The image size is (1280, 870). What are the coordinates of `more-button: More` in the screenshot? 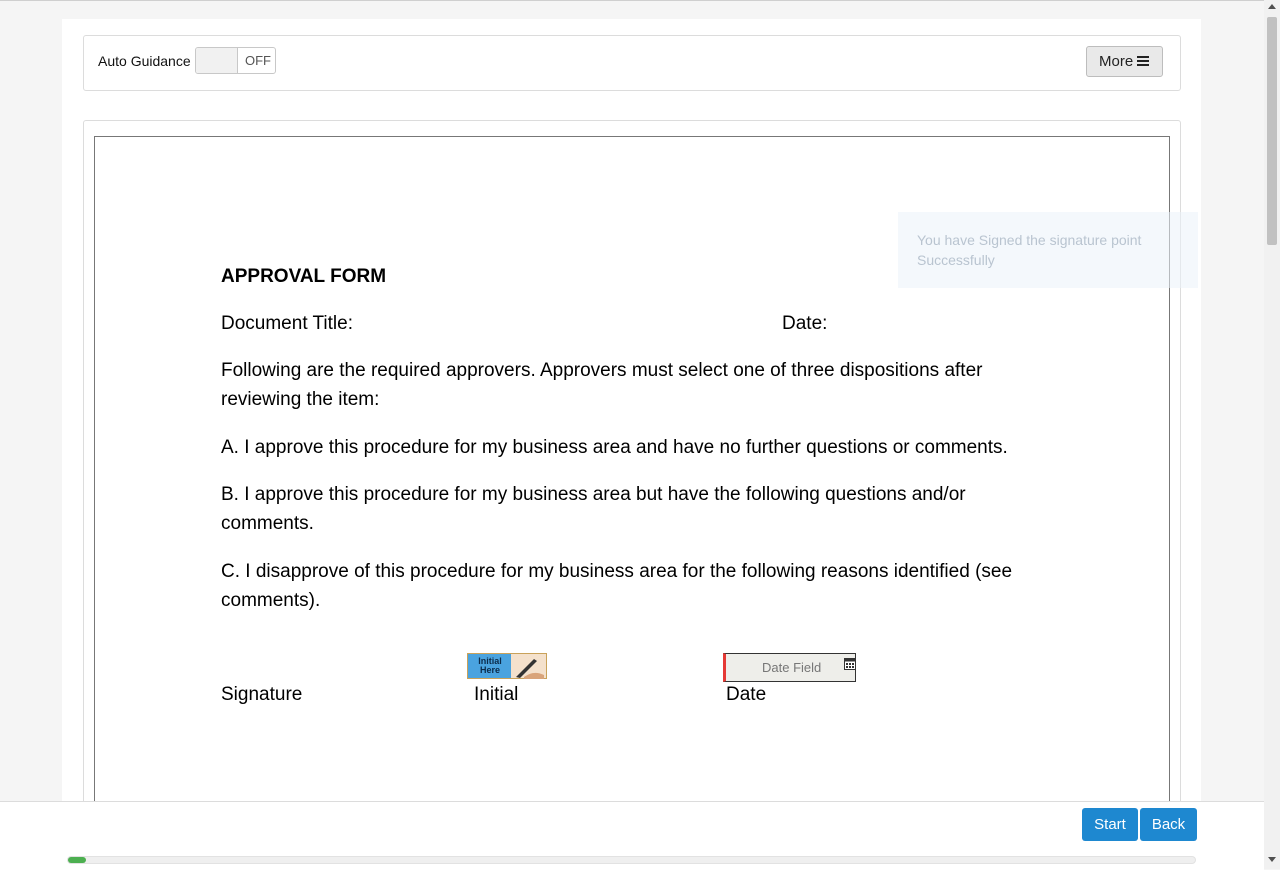 It's located at (1124, 61).